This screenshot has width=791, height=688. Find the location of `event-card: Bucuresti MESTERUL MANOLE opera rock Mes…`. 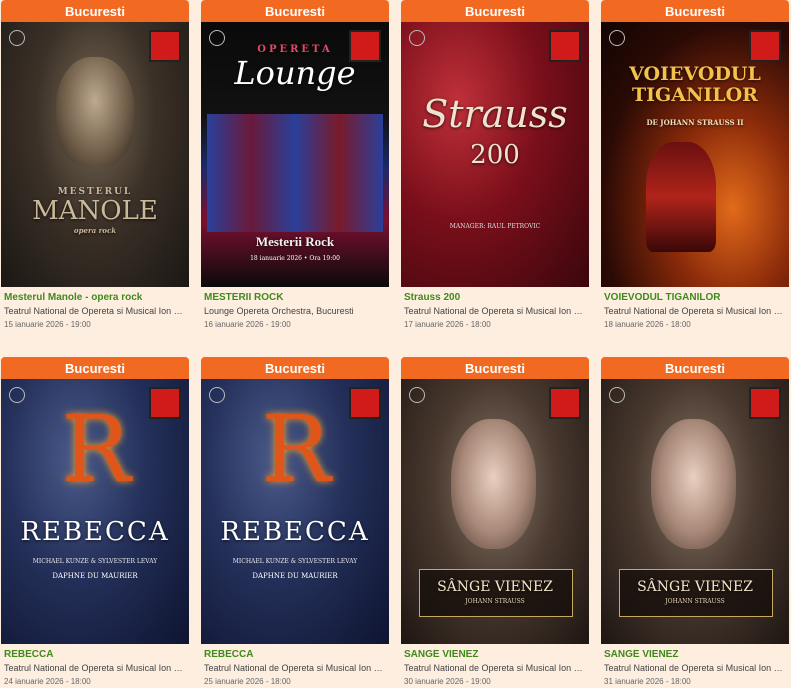

event-card: Bucuresti MESTERUL MANOLE opera rock Mes… is located at coordinates (95, 164).